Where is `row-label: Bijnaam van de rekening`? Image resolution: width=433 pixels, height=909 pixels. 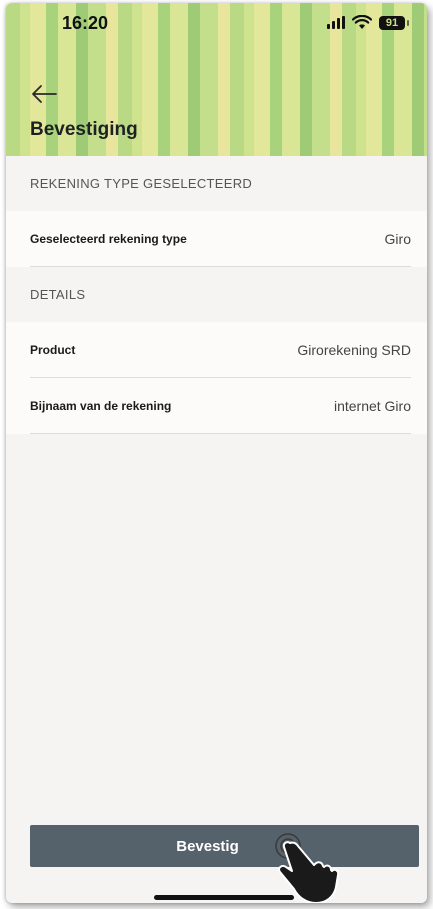
row-label: Bijnaam van de rekening is located at coordinates (101, 406).